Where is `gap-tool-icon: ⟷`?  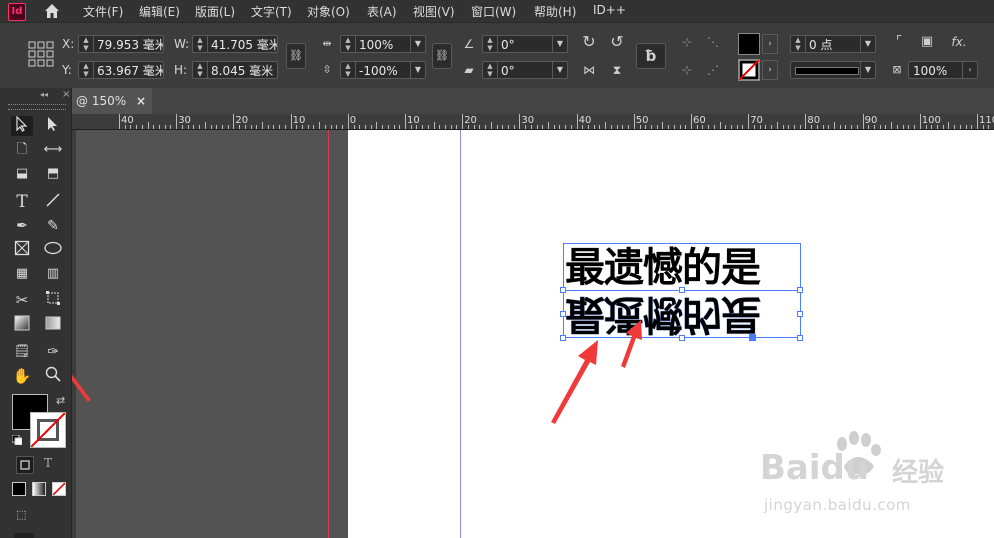
gap-tool-icon: ⟷ is located at coordinates (53, 150).